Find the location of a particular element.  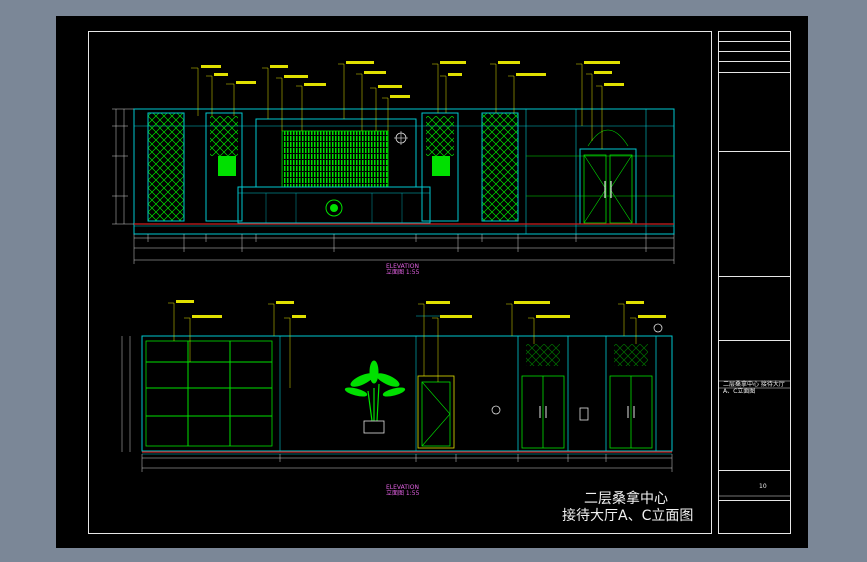

elevation-a-label: ELEVATION 立面图 1:55 is located at coordinates (402, 270).